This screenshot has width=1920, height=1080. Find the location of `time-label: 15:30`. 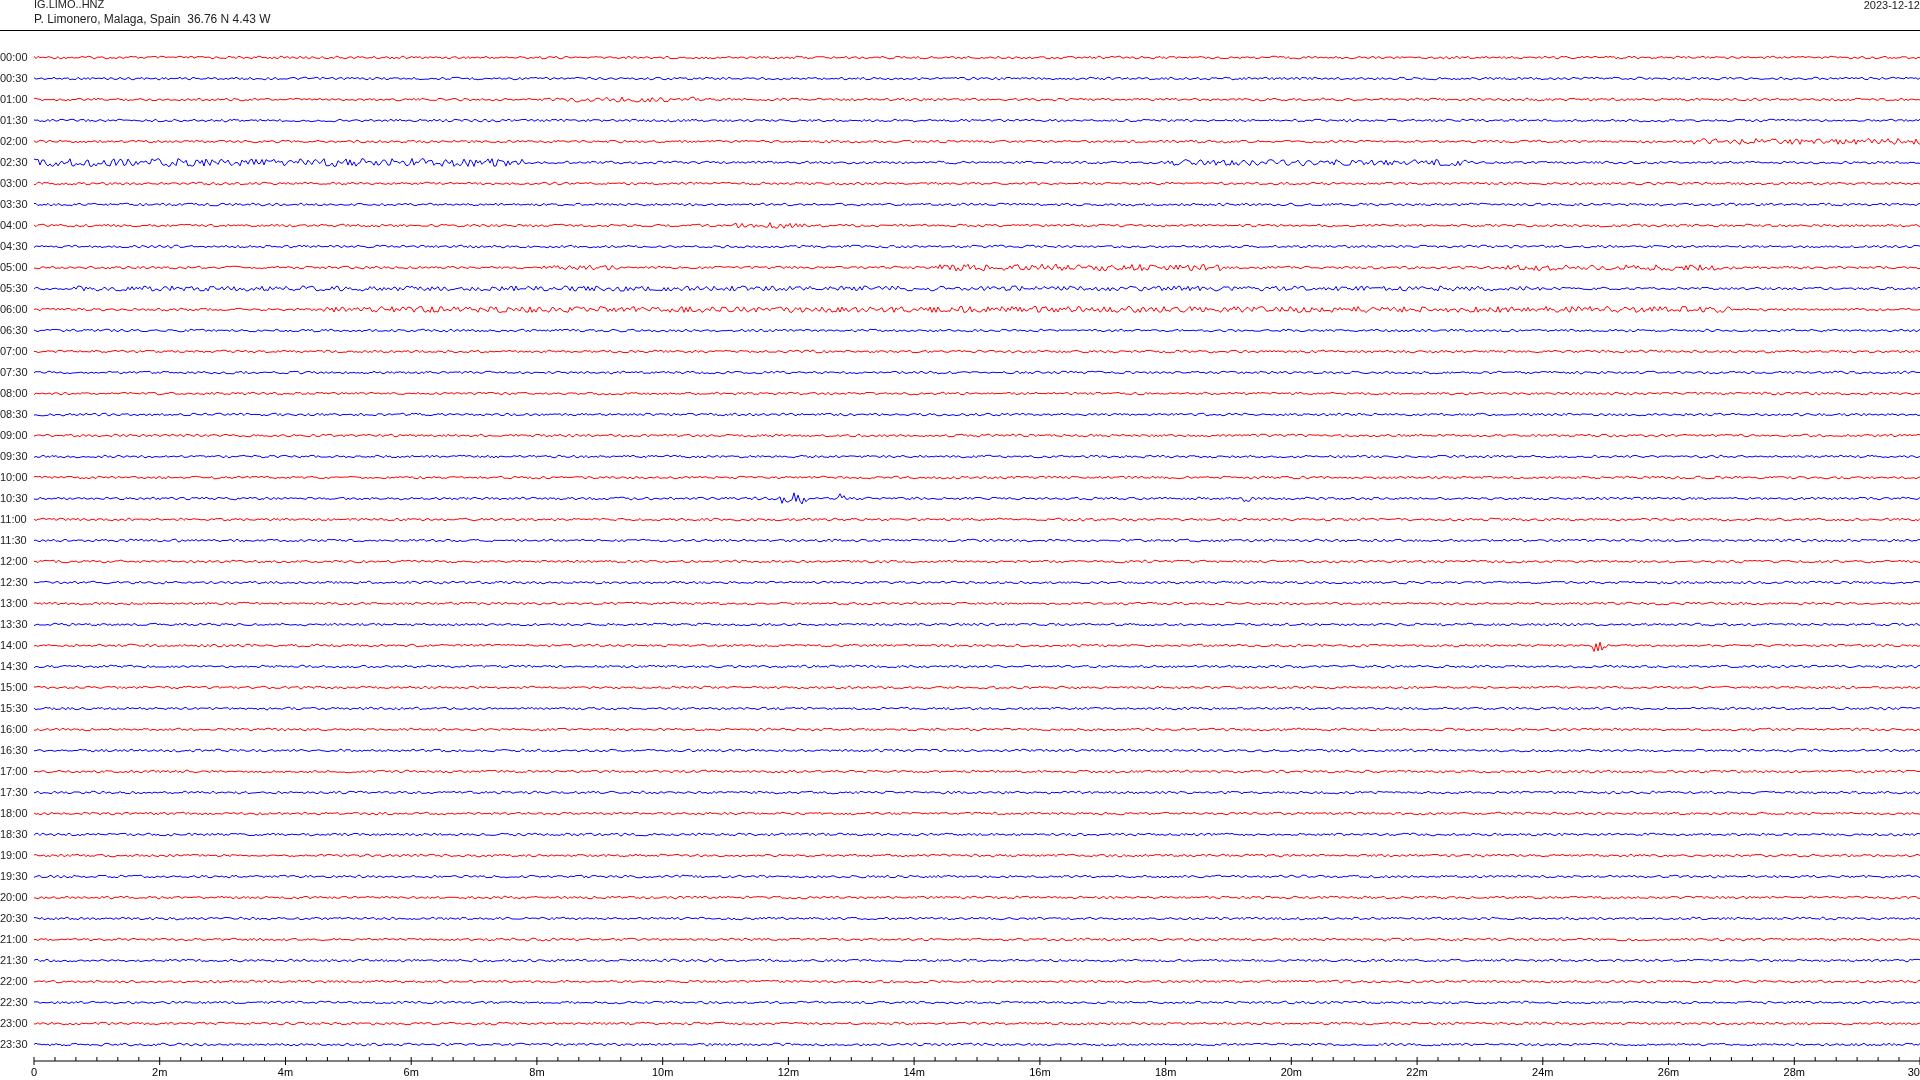

time-label: 15:30 is located at coordinates (14, 708).